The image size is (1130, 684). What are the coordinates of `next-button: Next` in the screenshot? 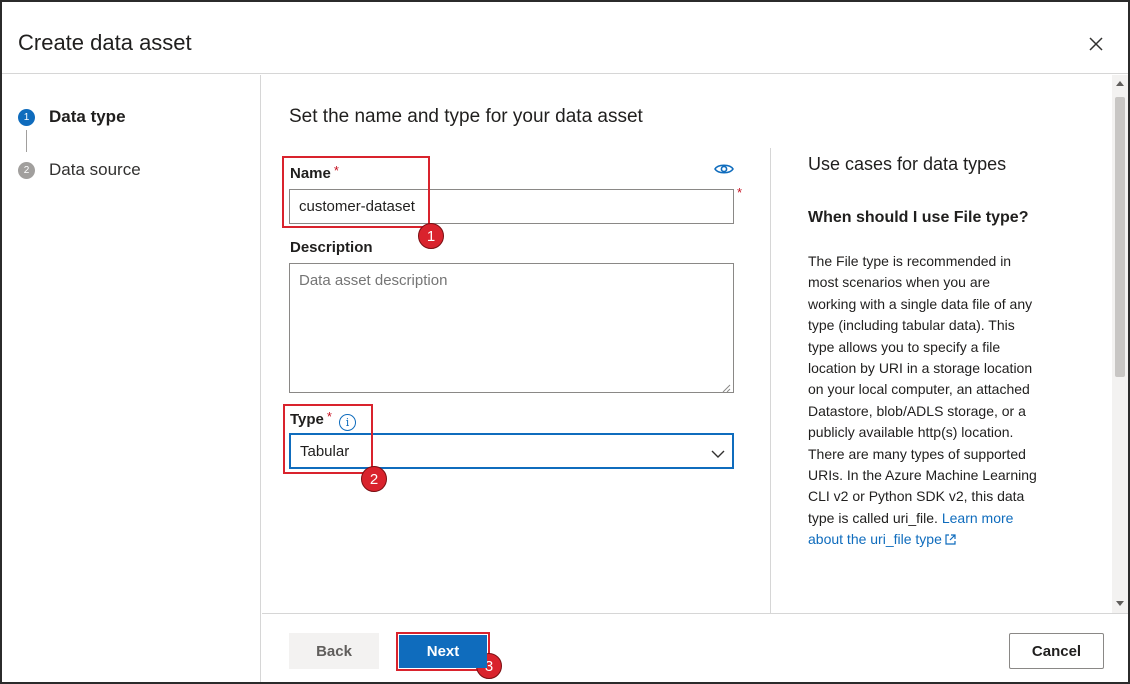 It's located at (443, 651).